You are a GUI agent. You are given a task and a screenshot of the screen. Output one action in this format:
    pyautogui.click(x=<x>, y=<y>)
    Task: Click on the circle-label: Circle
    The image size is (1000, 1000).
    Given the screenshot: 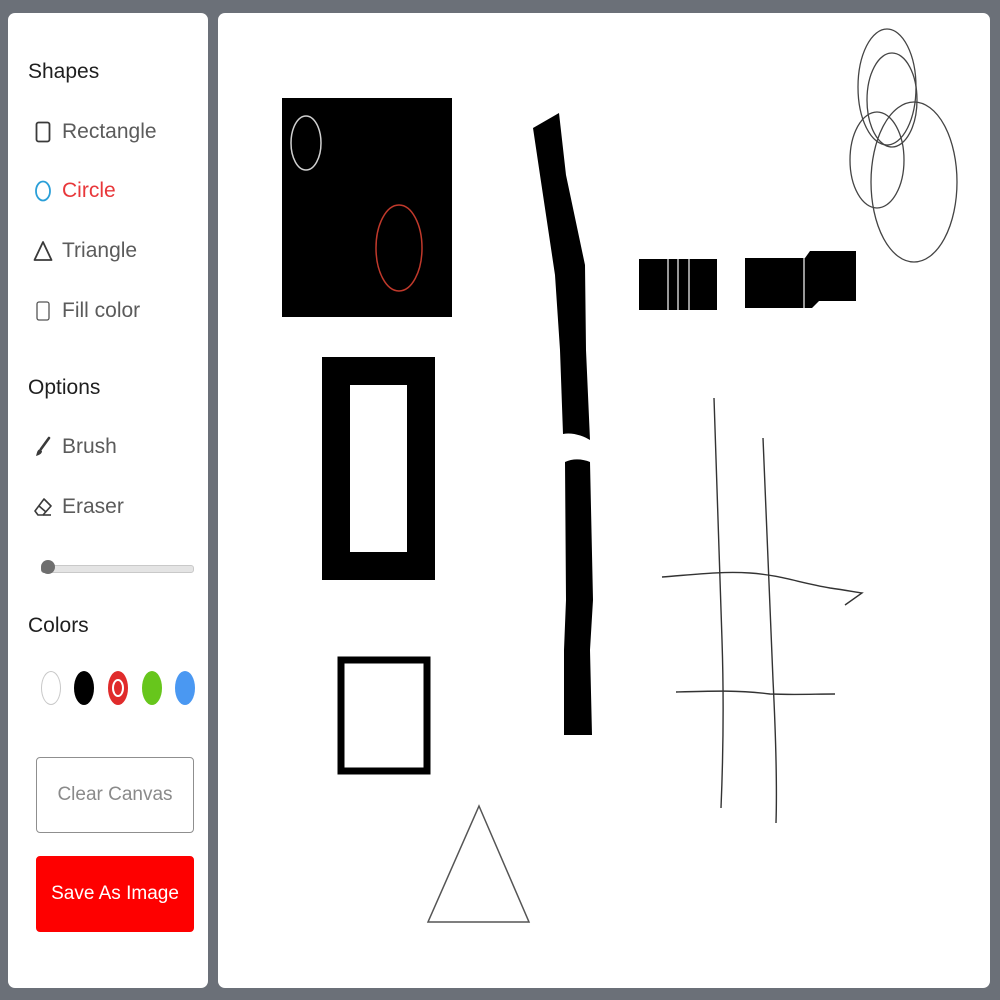 What is the action you would take?
    pyautogui.click(x=89, y=190)
    